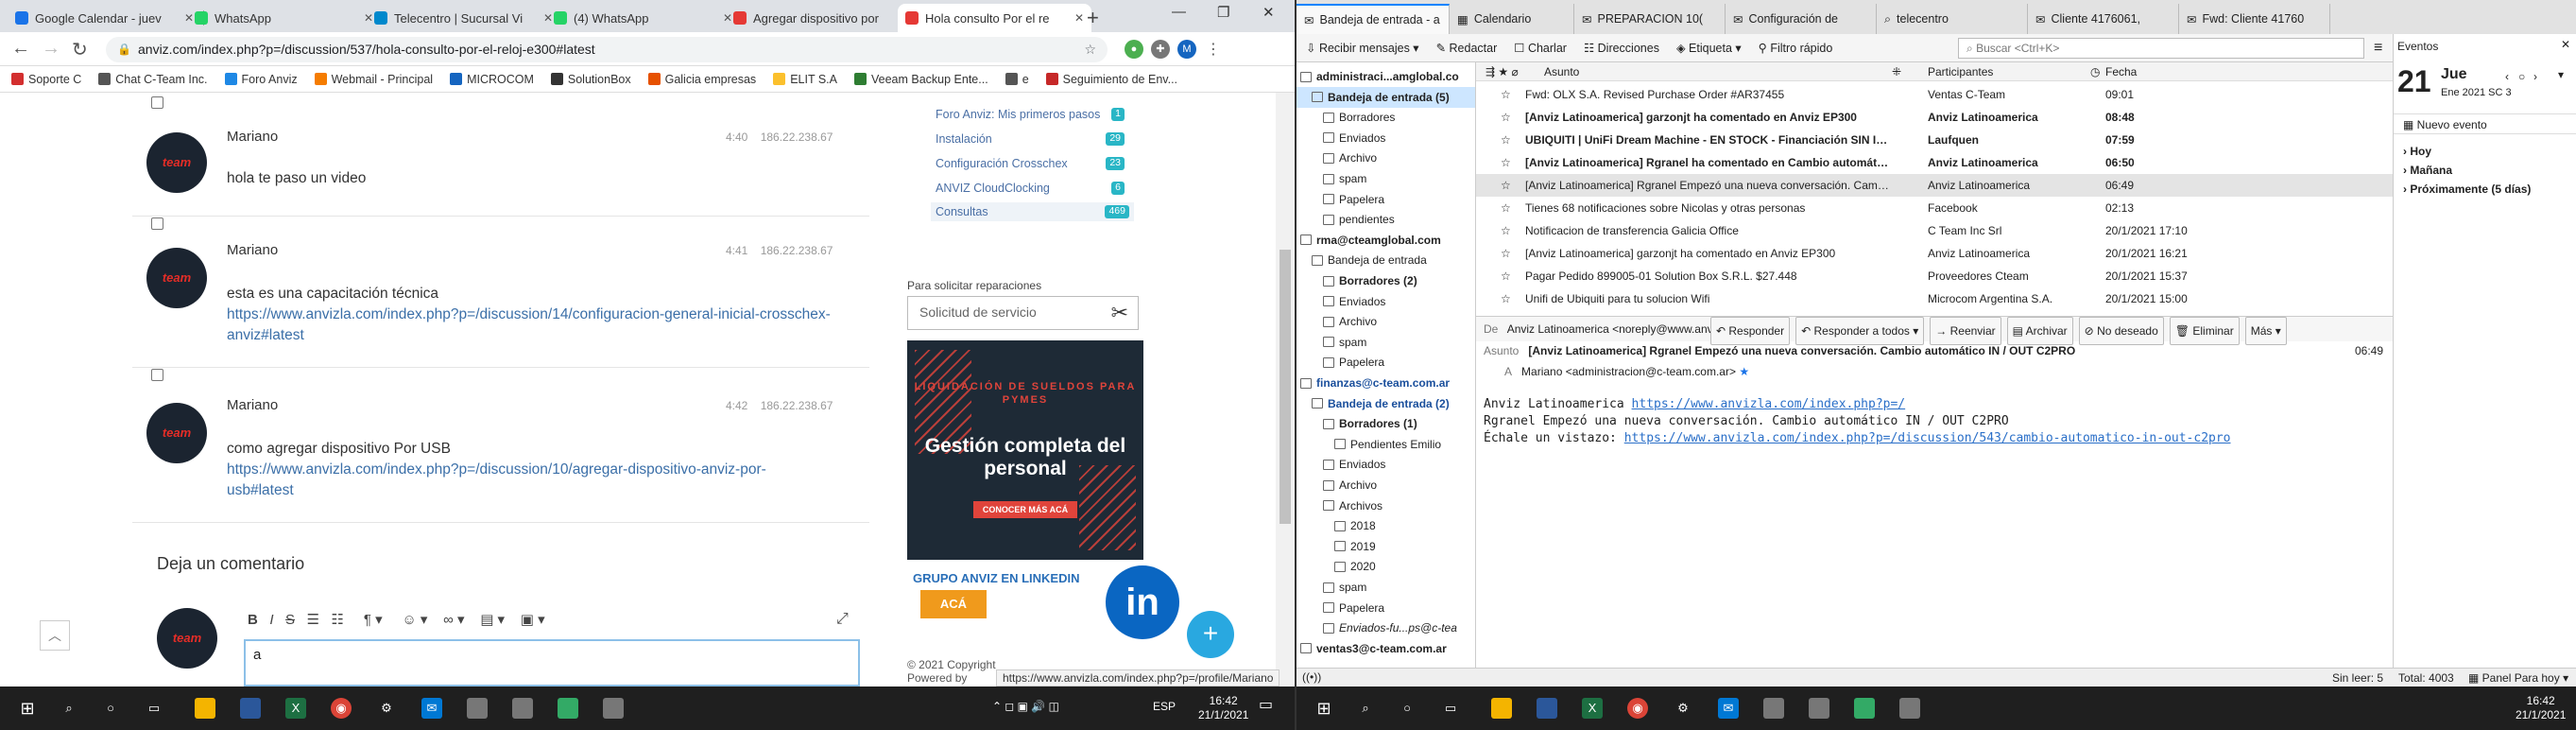 The image size is (2576, 730). What do you see at coordinates (2467, 151) in the screenshot?
I see `events-group: › Hoy` at bounding box center [2467, 151].